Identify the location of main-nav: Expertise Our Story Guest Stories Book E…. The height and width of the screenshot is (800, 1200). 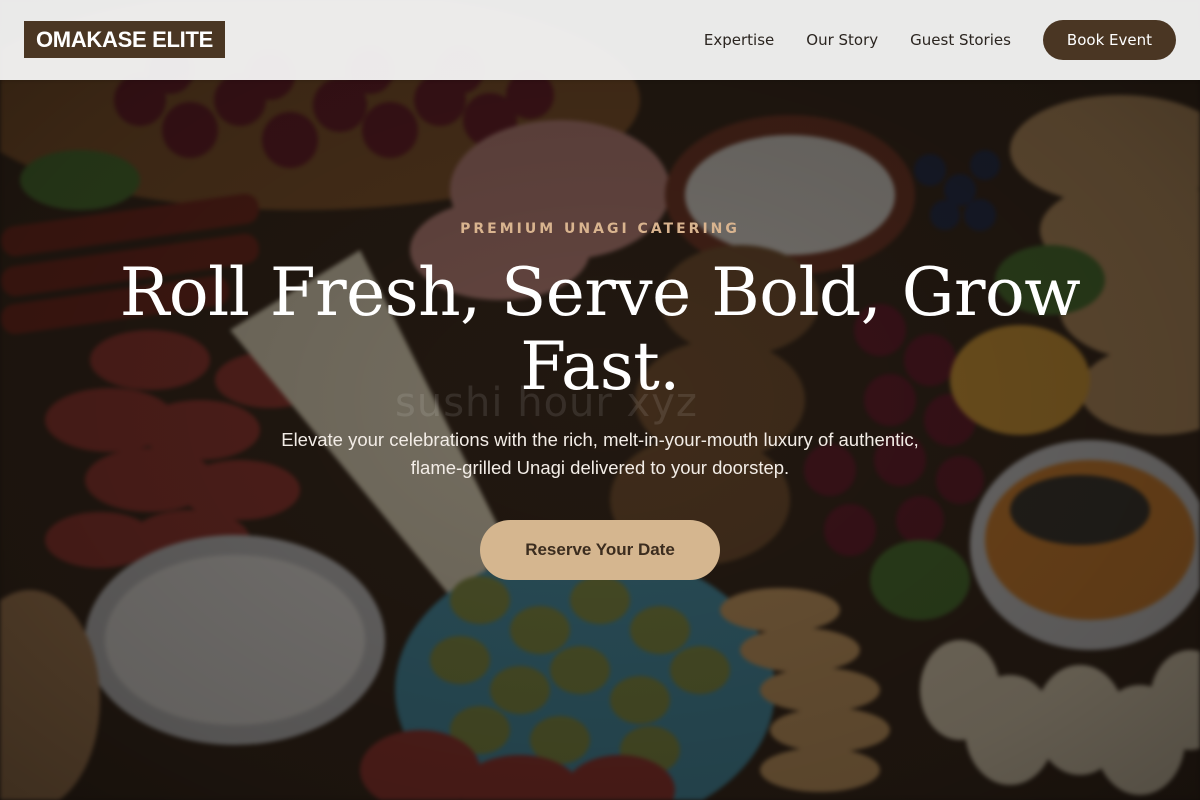
(940, 40).